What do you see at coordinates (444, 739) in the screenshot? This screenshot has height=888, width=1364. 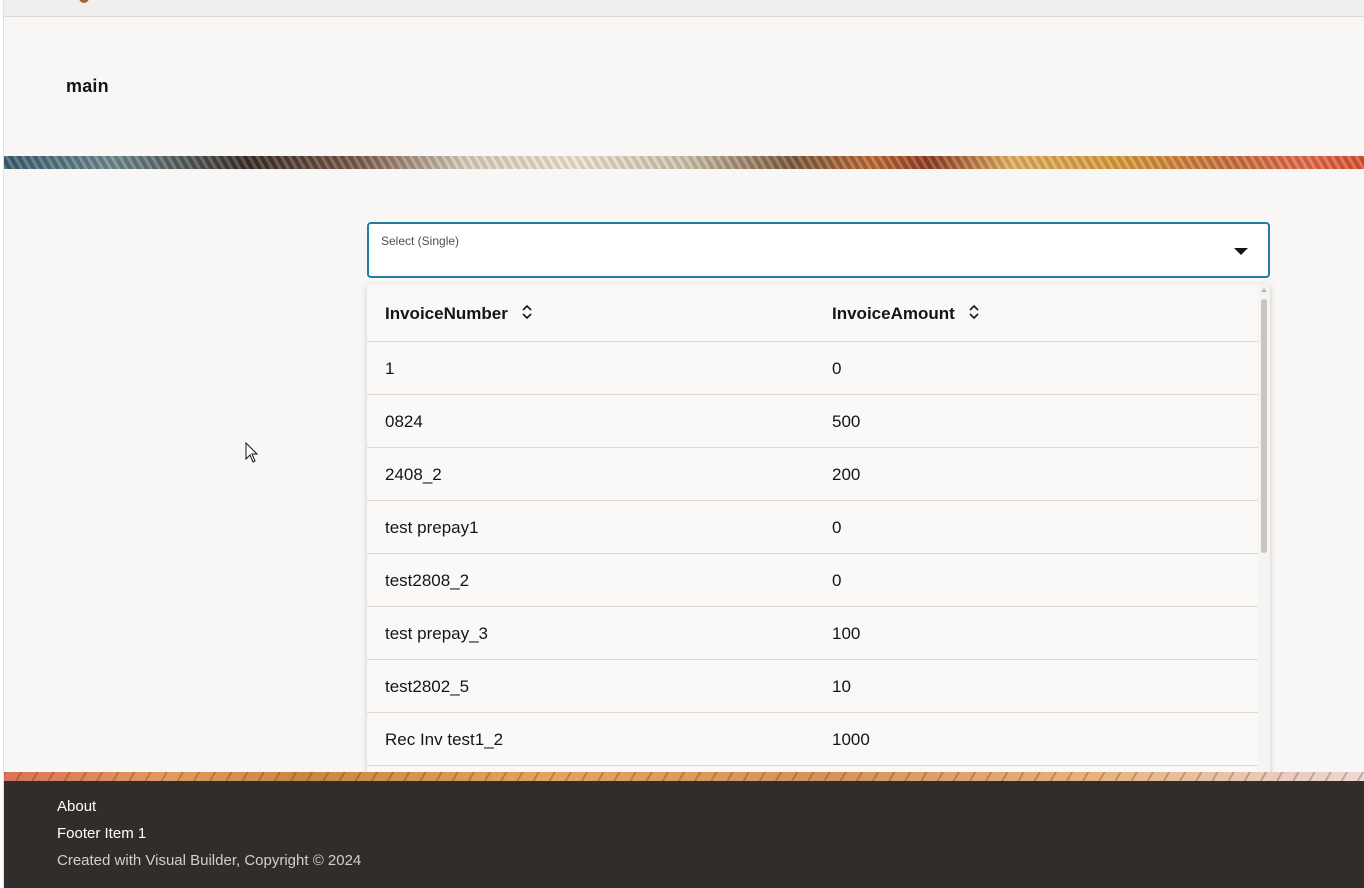 I see `cell-invoice-number: Rec Inv test1_2` at bounding box center [444, 739].